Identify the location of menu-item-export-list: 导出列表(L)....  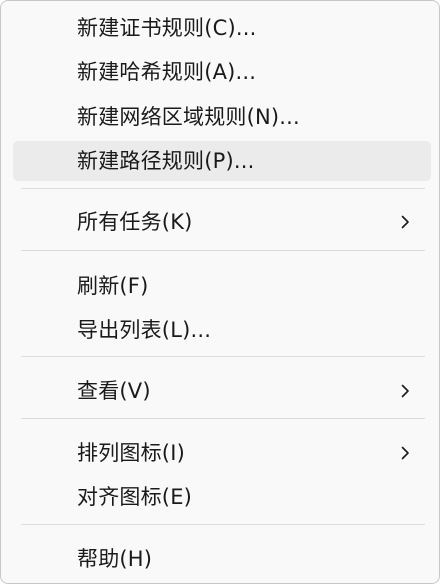
(222, 330).